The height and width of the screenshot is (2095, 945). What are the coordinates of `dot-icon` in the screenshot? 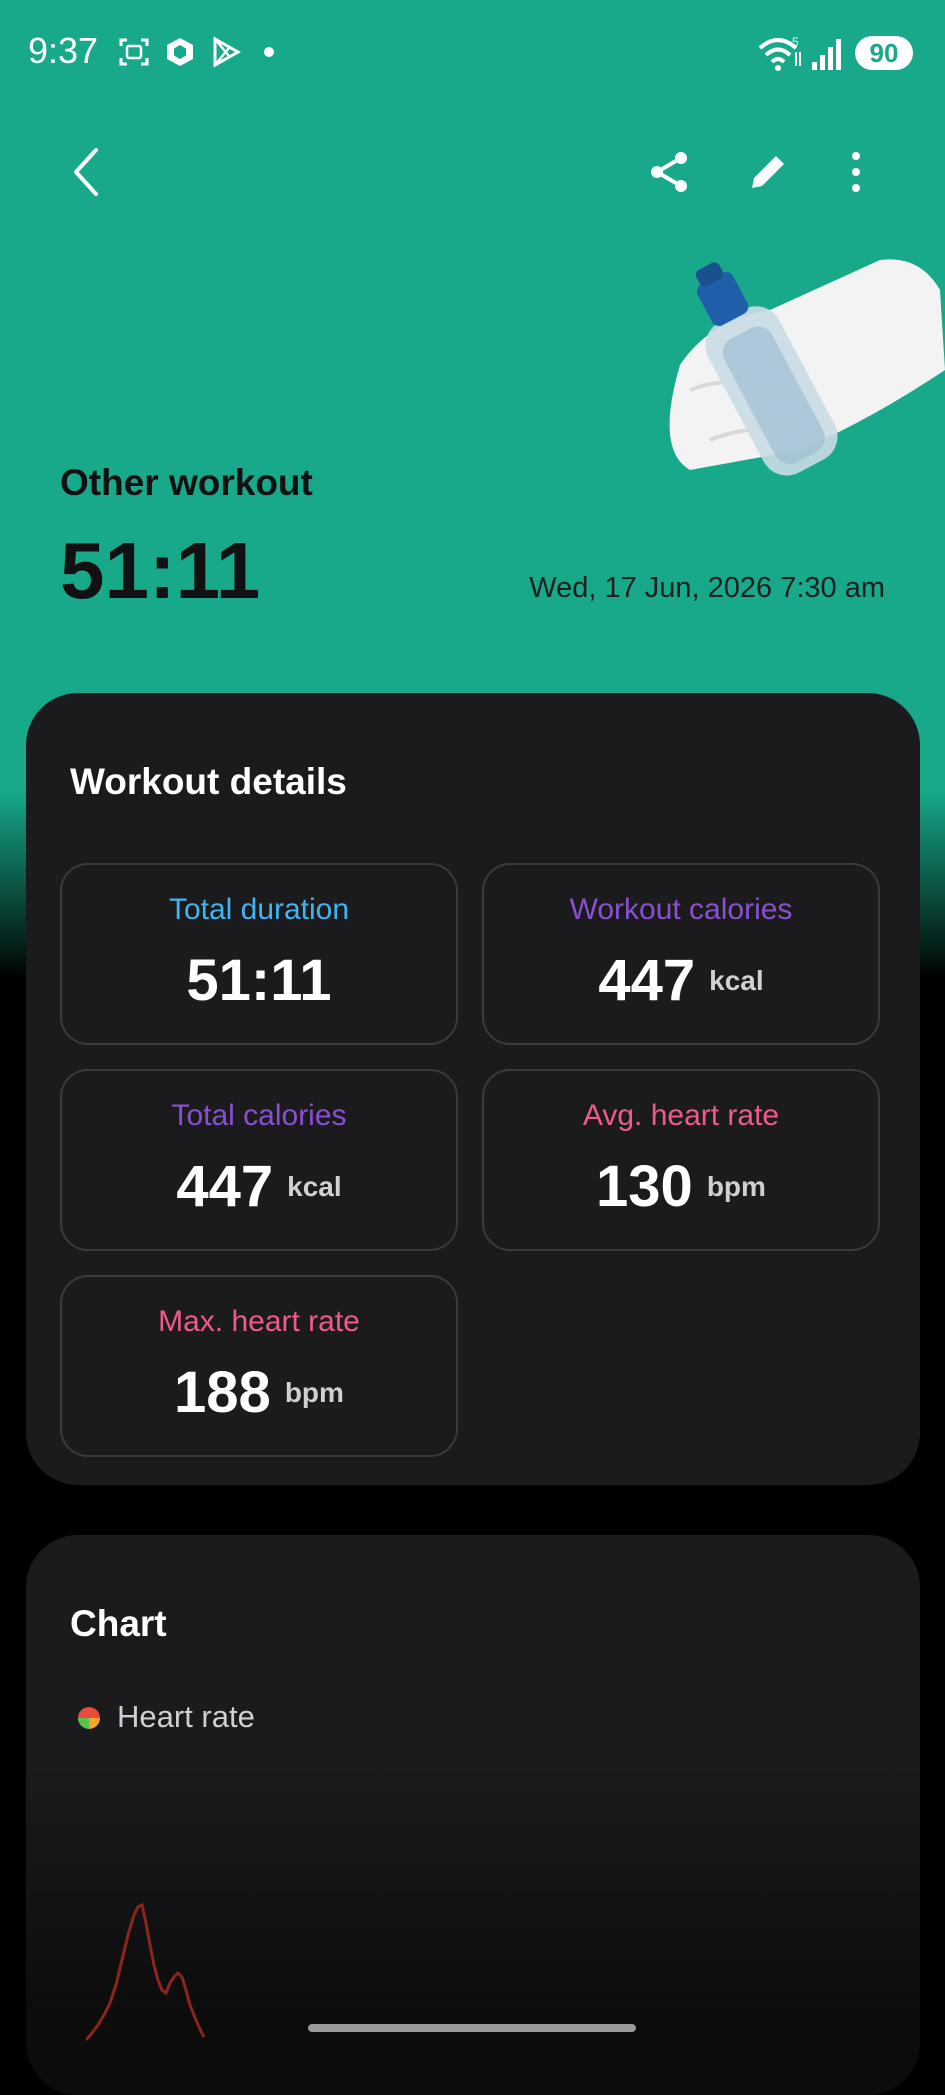 It's located at (269, 52).